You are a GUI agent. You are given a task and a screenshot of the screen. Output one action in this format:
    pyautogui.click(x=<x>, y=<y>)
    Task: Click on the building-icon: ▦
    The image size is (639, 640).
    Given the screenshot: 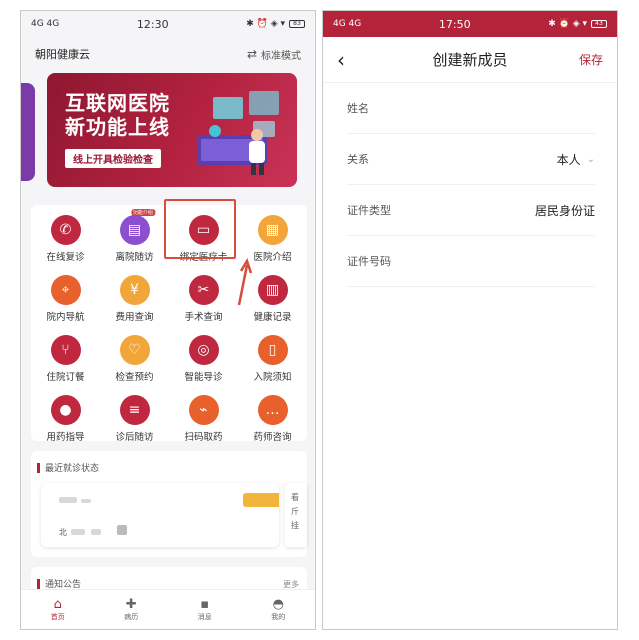 What is the action you would take?
    pyautogui.click(x=272, y=230)
    